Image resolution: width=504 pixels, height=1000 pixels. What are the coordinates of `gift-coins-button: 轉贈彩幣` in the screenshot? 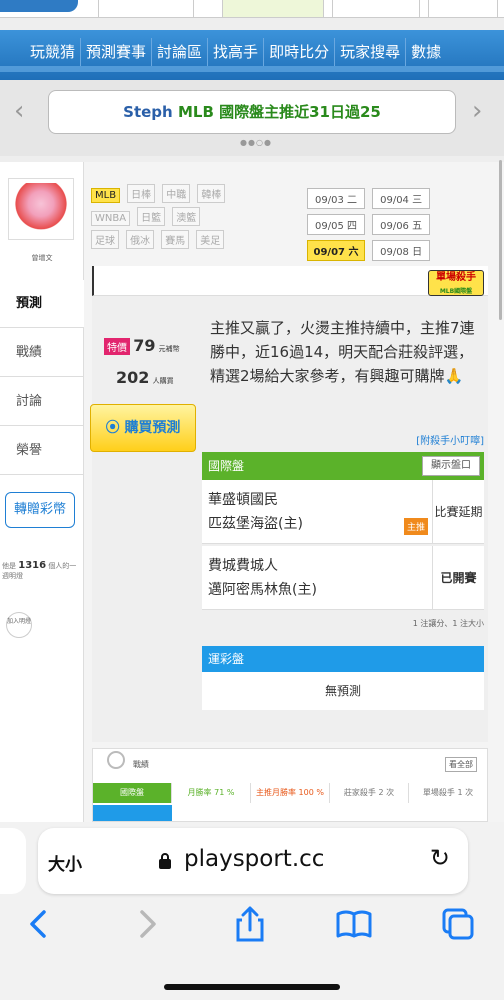 It's located at (40, 510).